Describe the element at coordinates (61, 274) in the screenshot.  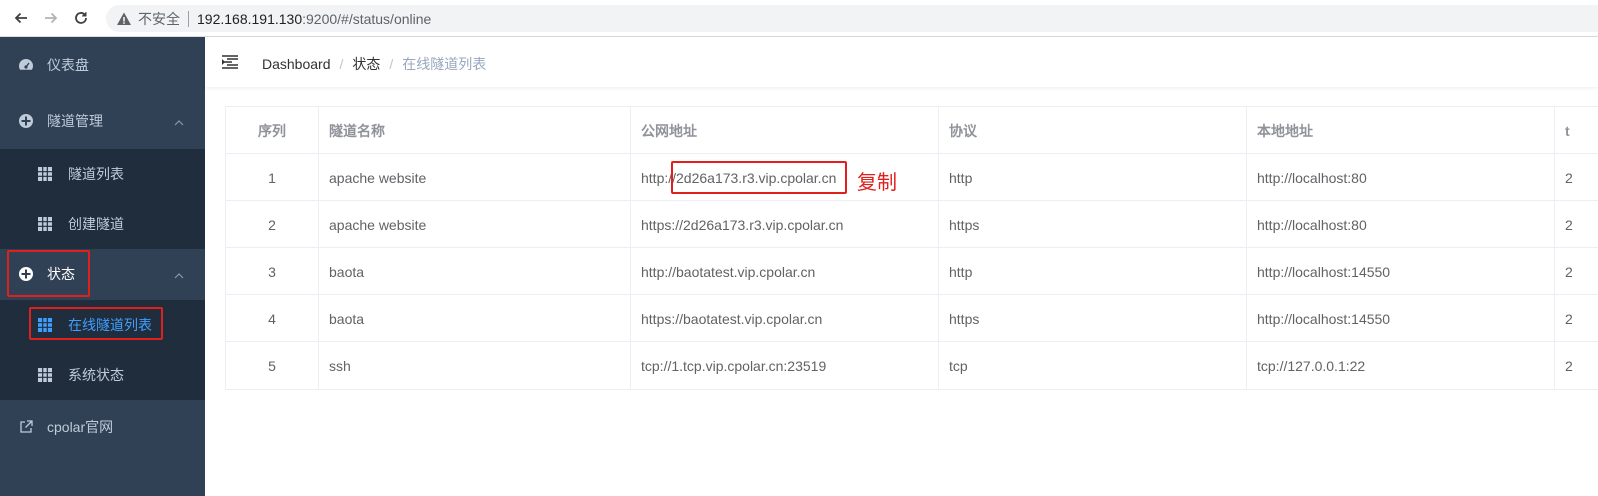
I see `sidebar-item-label: 状态` at that location.